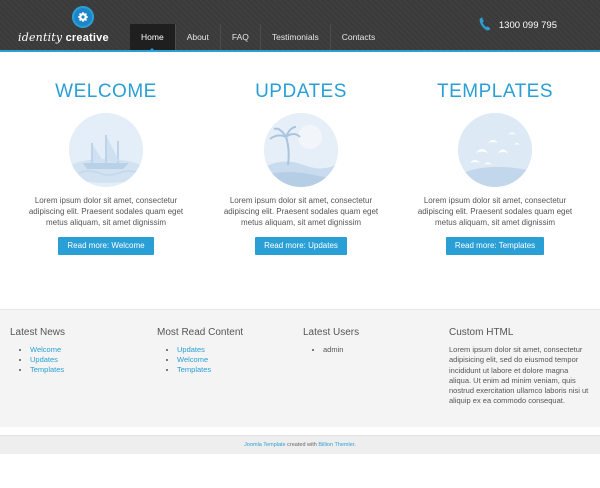  Describe the element at coordinates (87, 38) in the screenshot. I see `logo-word-bold: creative` at that location.